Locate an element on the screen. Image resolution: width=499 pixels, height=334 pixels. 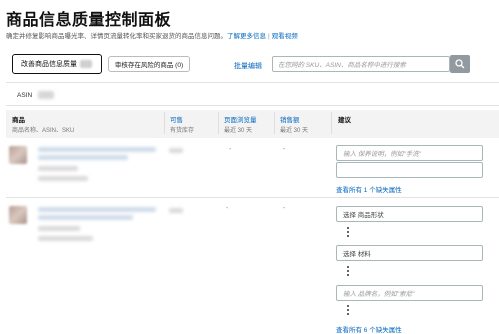
care-instructions-input: 输入 保养说明，例如"手洗" is located at coordinates (409, 153).